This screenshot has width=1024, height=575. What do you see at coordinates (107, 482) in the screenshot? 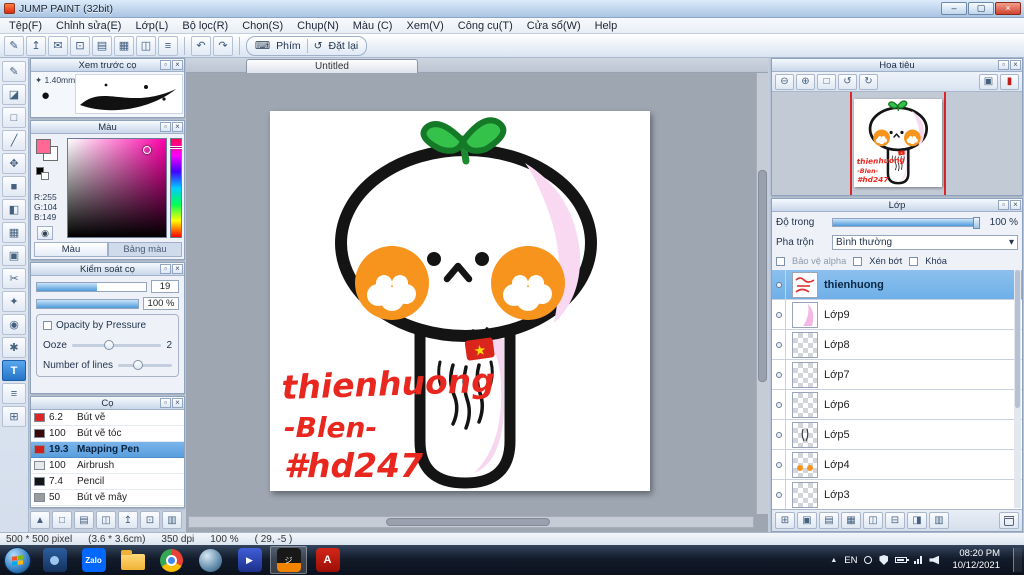
I see `brush-list-item: 7.4 Pencil` at bounding box center [107, 482].